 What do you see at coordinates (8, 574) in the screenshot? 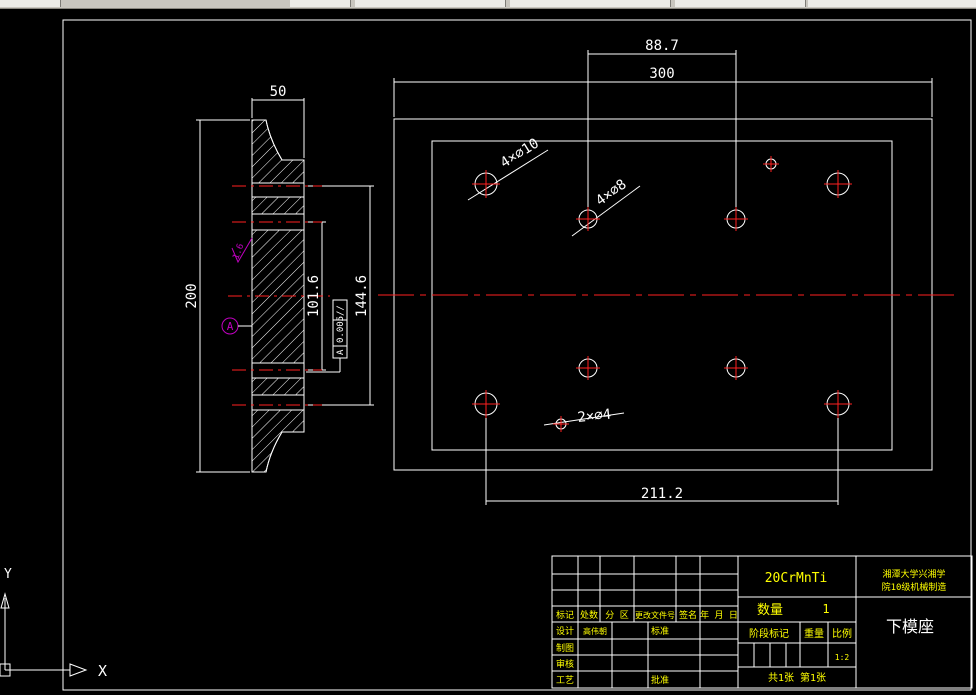
I see `ucs-y-label: Y` at bounding box center [8, 574].